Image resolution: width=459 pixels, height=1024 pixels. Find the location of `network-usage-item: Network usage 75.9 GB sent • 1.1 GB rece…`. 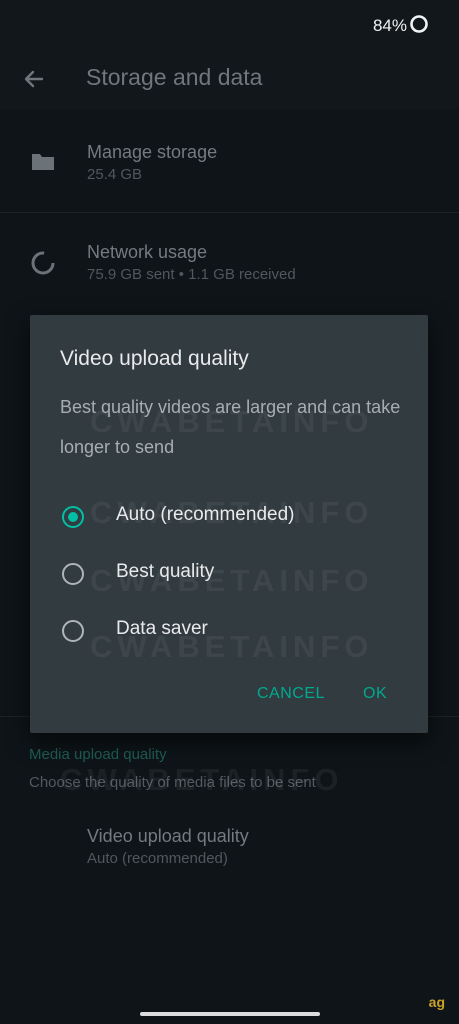

network-usage-item: Network usage 75.9 GB sent • 1.1 GB rece… is located at coordinates (229, 270).